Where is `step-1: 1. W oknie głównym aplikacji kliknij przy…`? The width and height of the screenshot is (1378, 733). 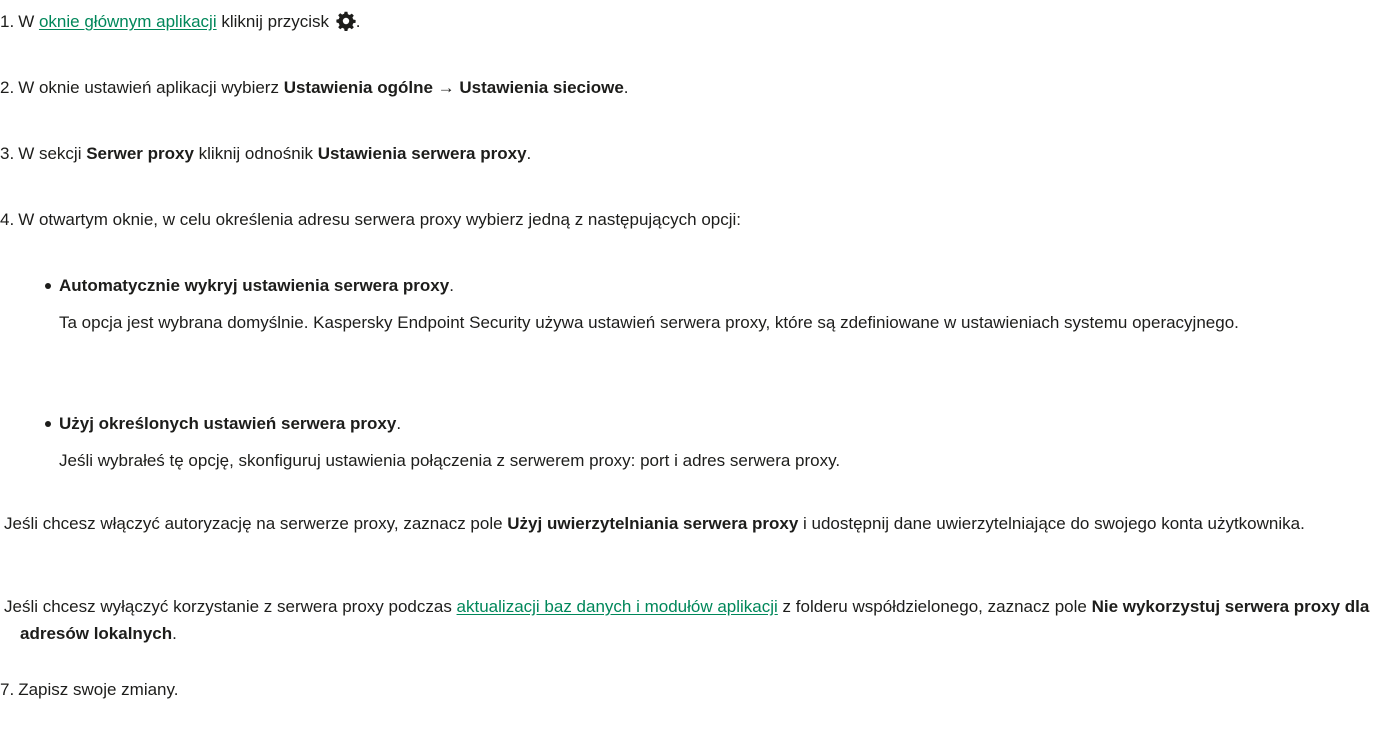
step-1: 1. W oknie głównym aplikacji kliknij przy… is located at coordinates (686, 21).